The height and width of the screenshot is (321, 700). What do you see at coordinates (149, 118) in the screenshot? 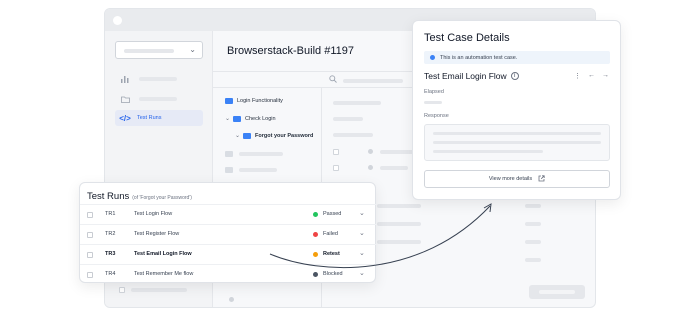
I see `sidebar-item-label: Test Runs` at bounding box center [149, 118].